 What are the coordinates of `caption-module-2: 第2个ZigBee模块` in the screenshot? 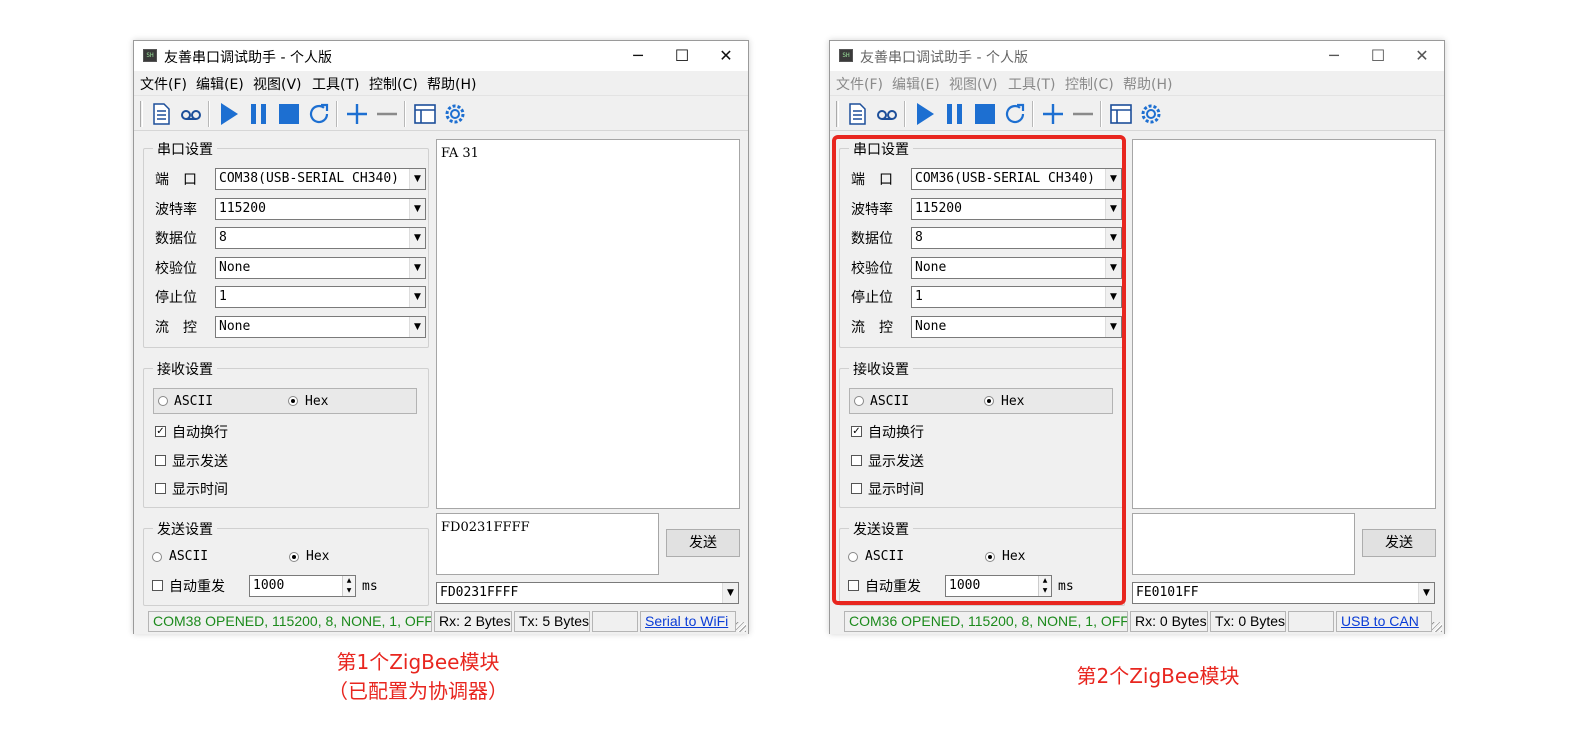 It's located at (1158, 676).